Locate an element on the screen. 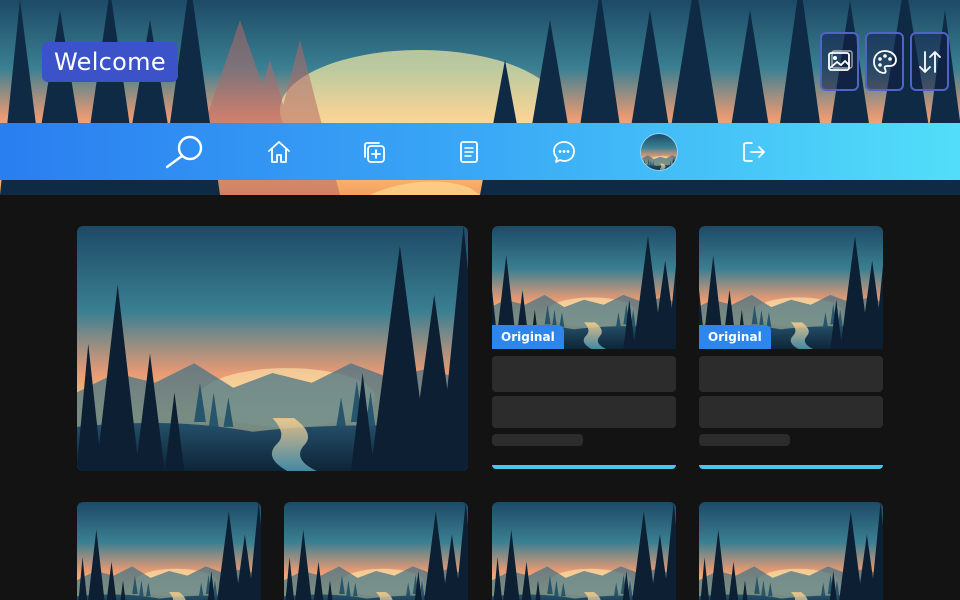 Image resolution: width=960 pixels, height=600 pixels. nav-logout is located at coordinates (754, 152).